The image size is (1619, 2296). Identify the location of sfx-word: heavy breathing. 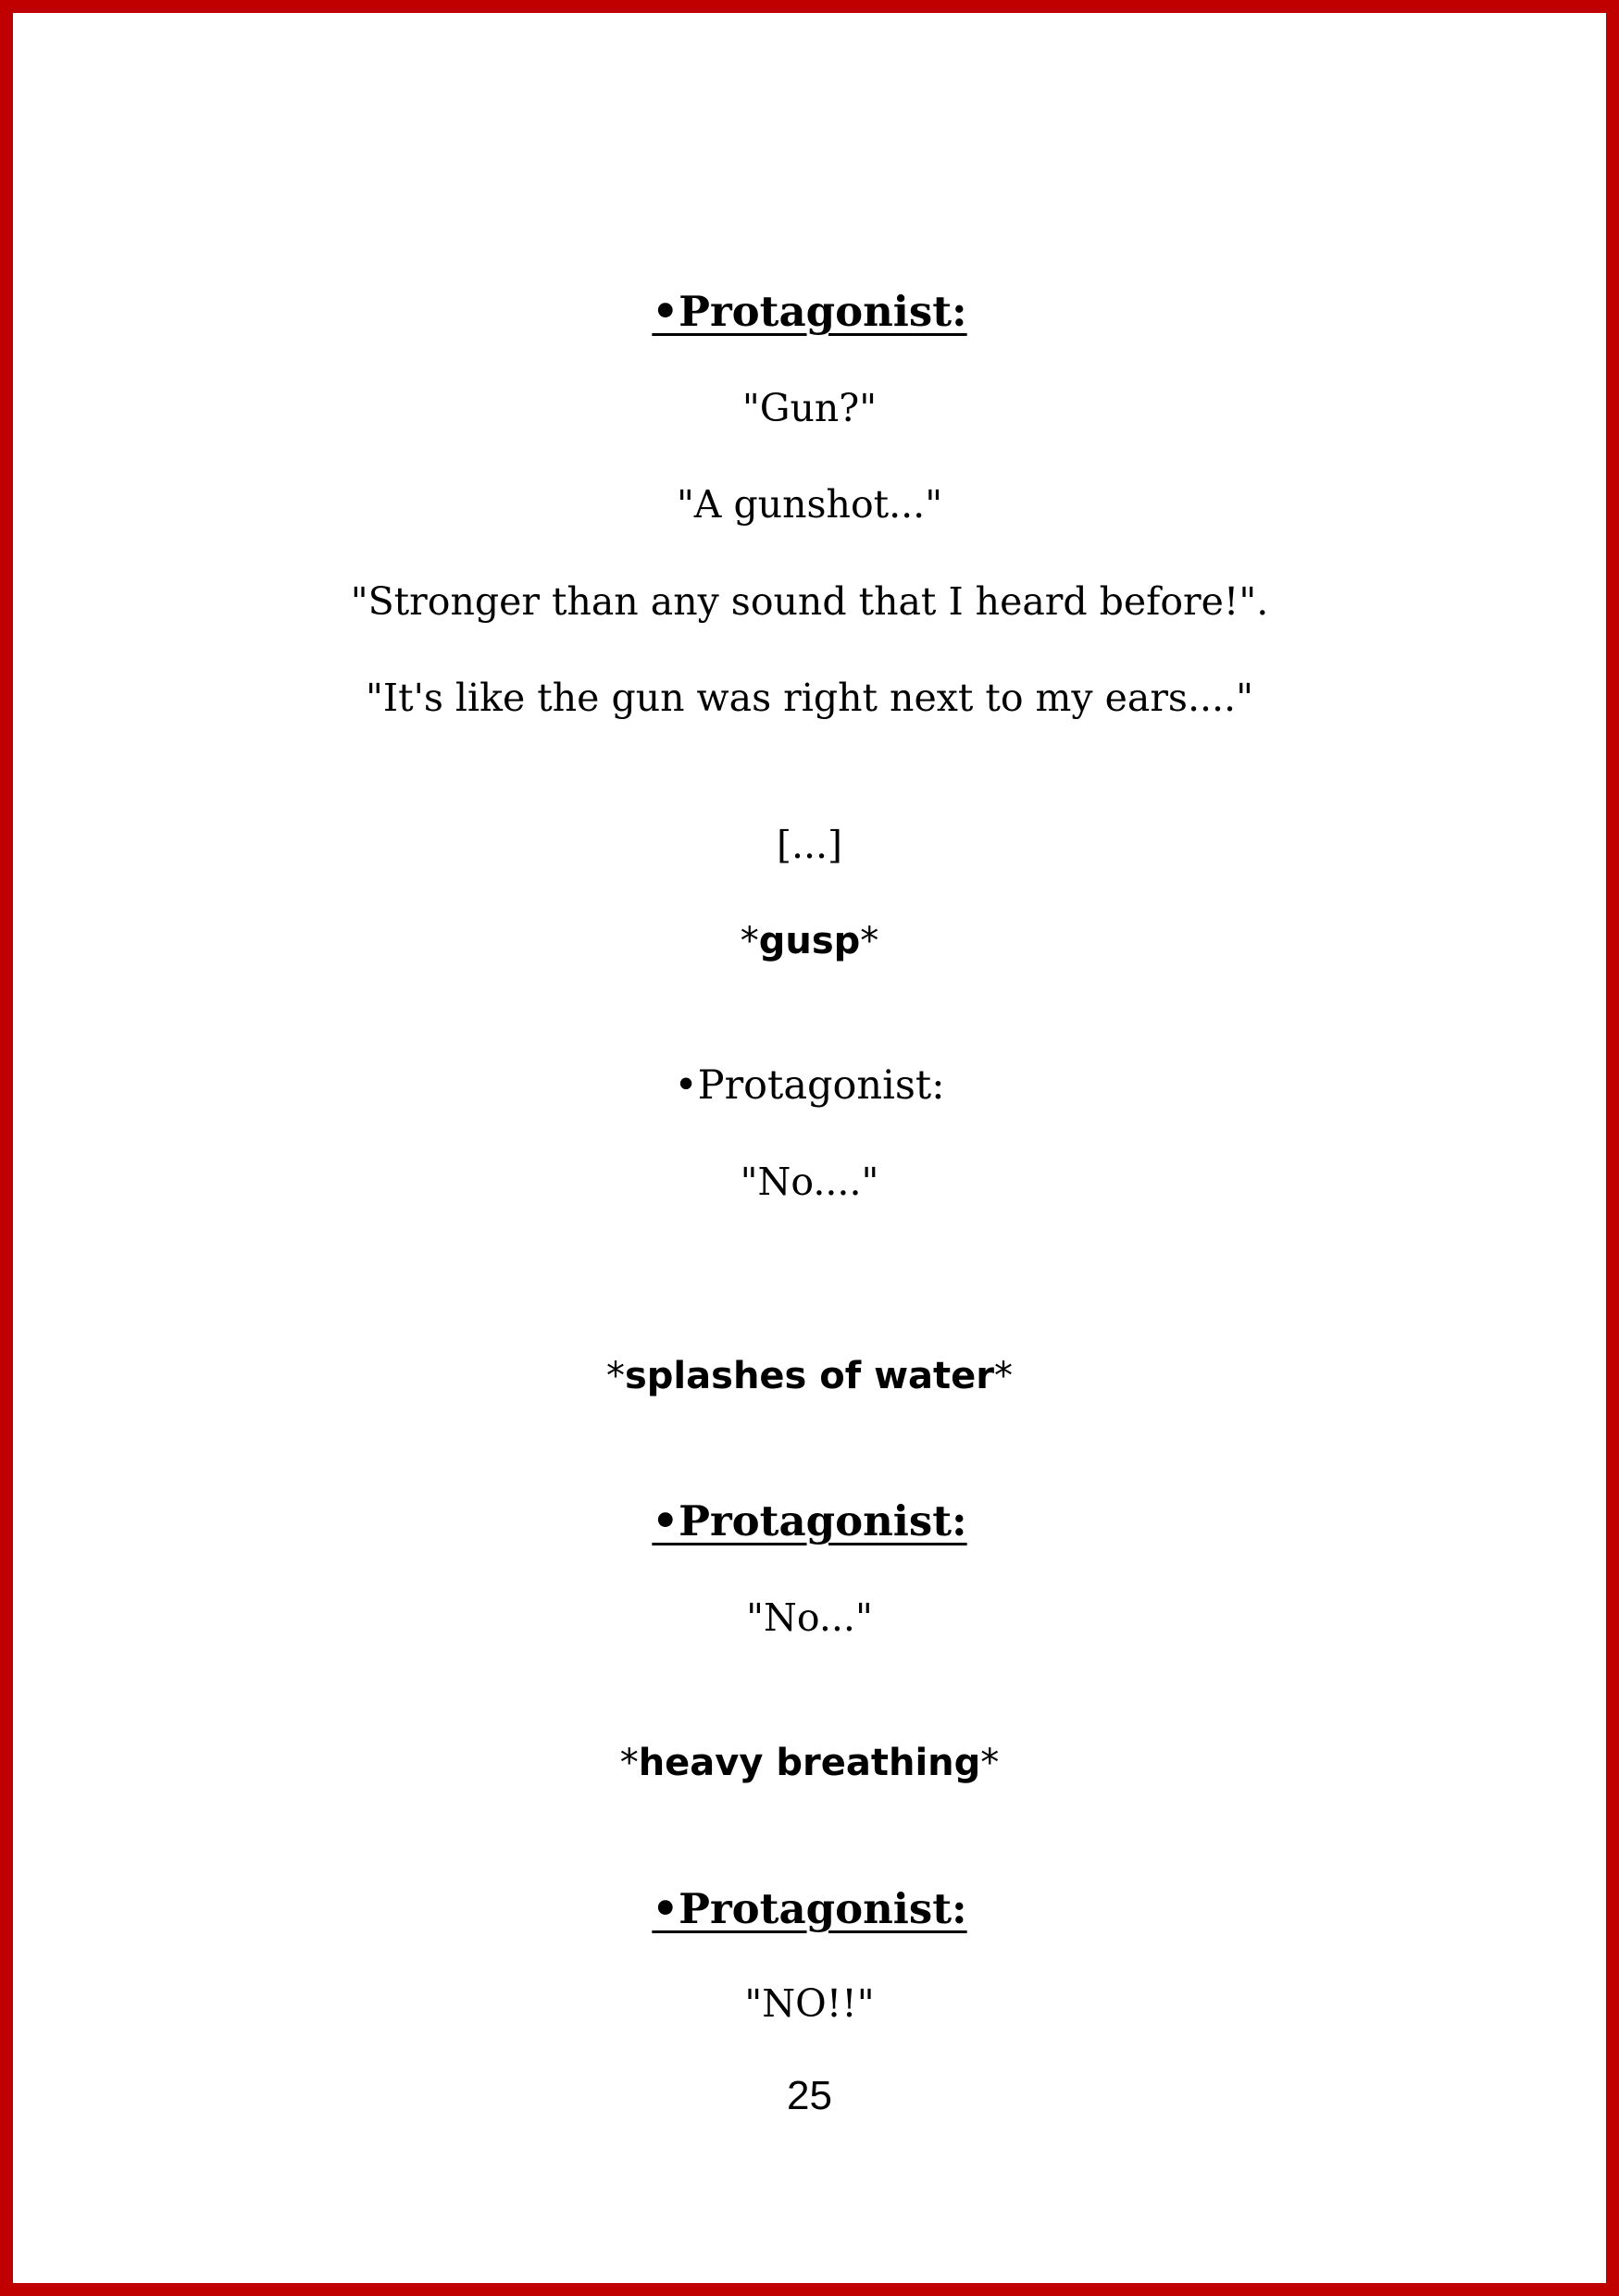
(810, 1763).